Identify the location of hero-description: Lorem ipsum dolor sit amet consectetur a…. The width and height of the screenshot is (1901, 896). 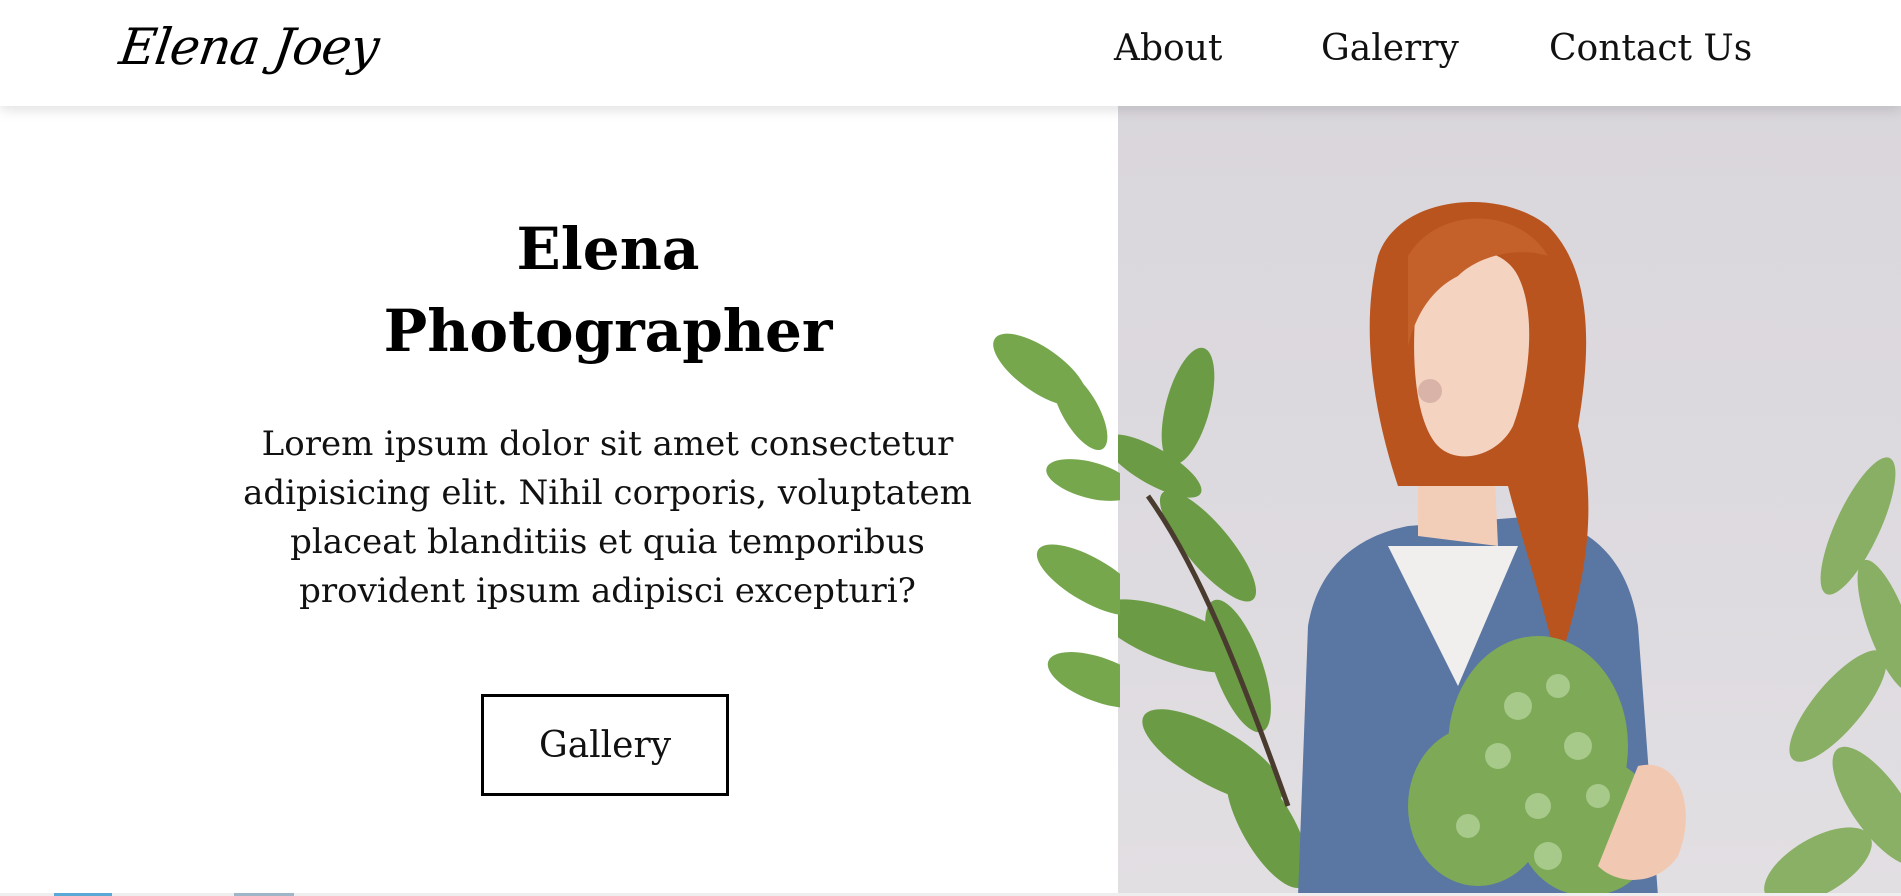
(607, 517).